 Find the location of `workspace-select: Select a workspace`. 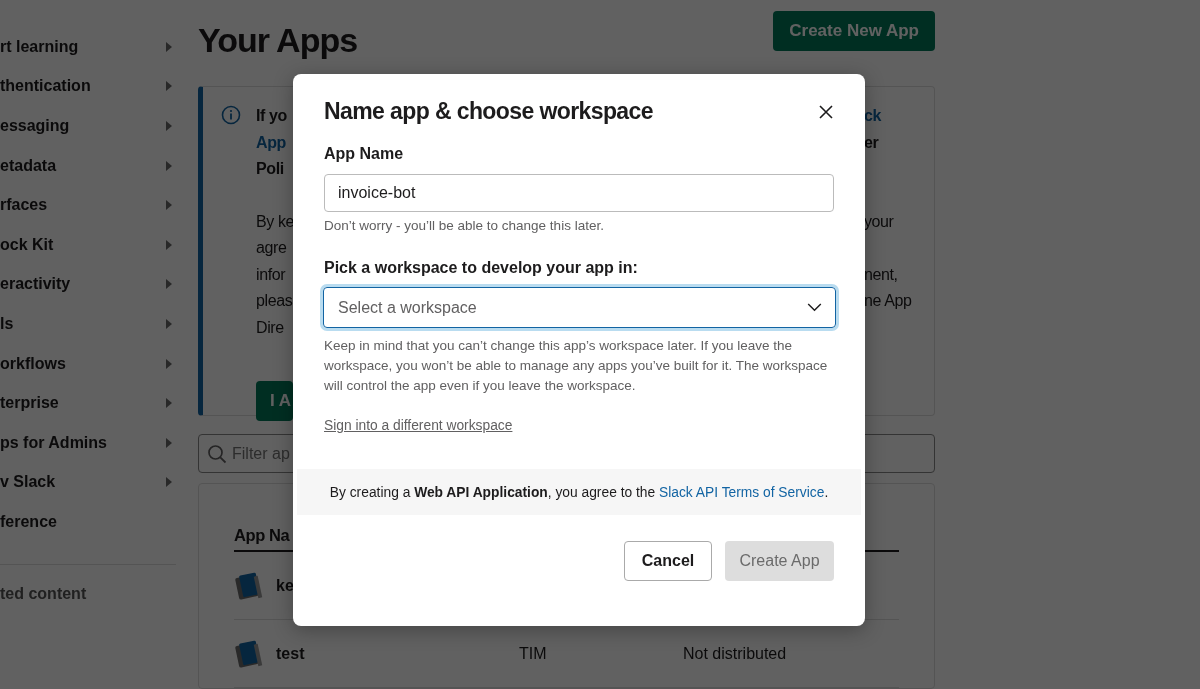

workspace-select: Select a workspace is located at coordinates (579, 307).